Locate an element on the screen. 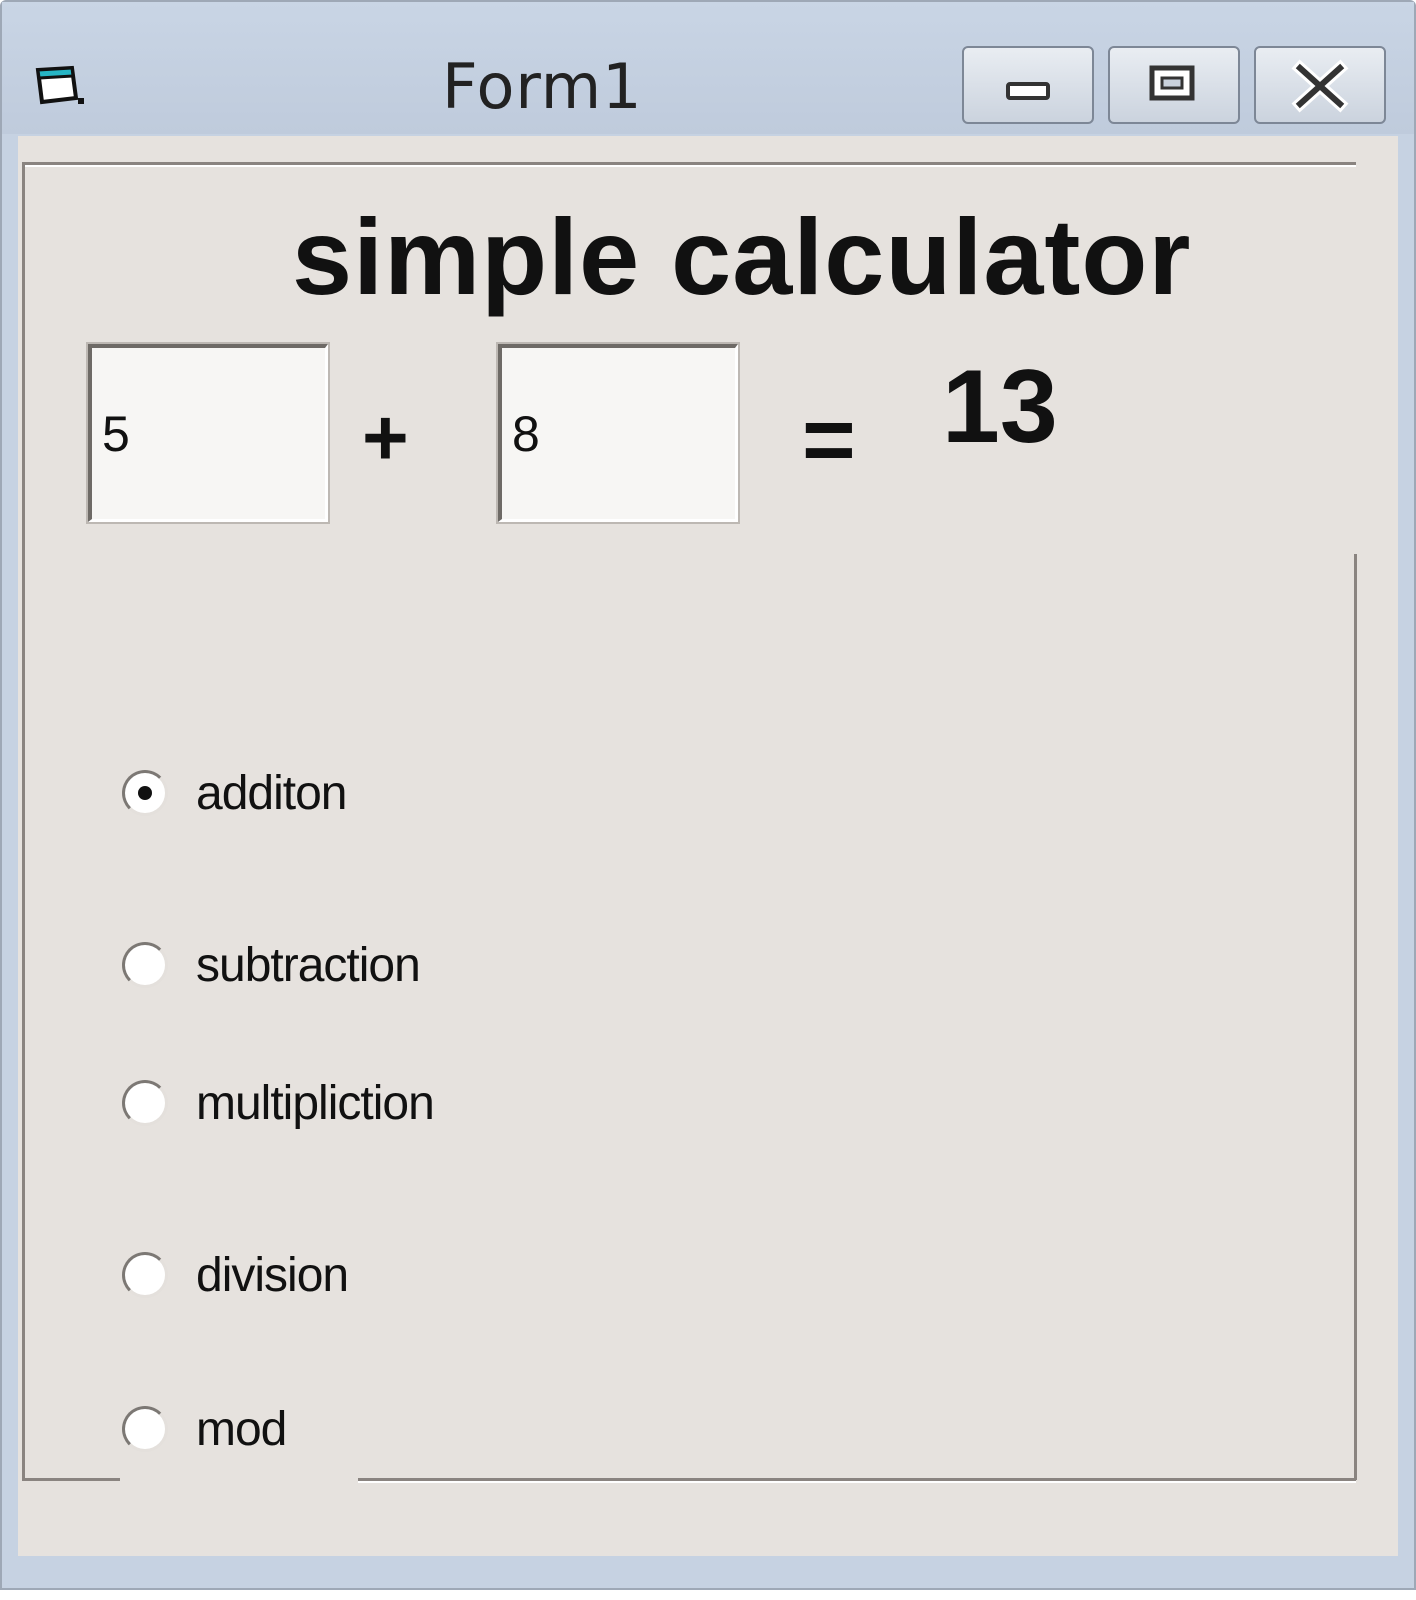  radio-label: mod is located at coordinates (241, 1429).